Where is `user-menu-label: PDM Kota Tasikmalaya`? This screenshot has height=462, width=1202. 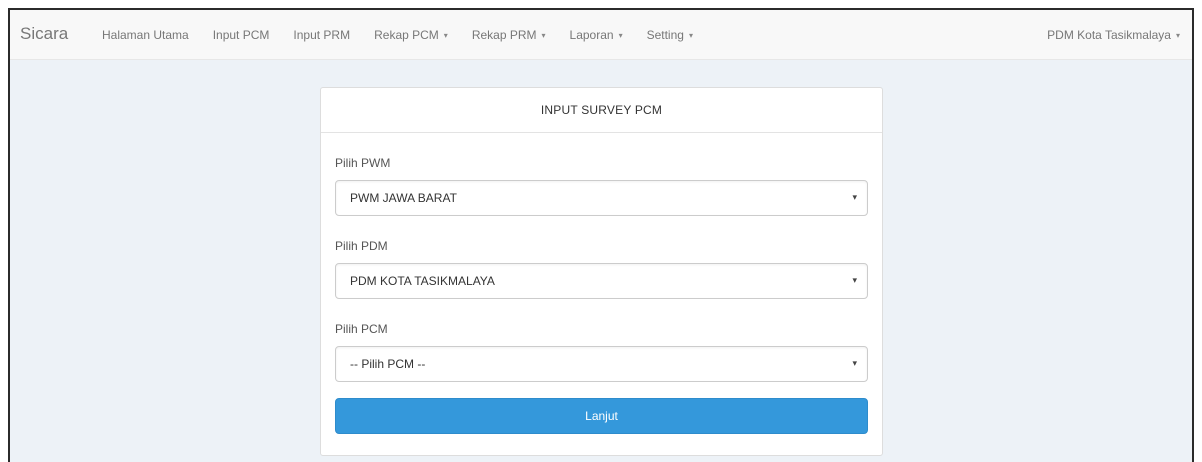
user-menu-label: PDM Kota Tasikmalaya is located at coordinates (1109, 35).